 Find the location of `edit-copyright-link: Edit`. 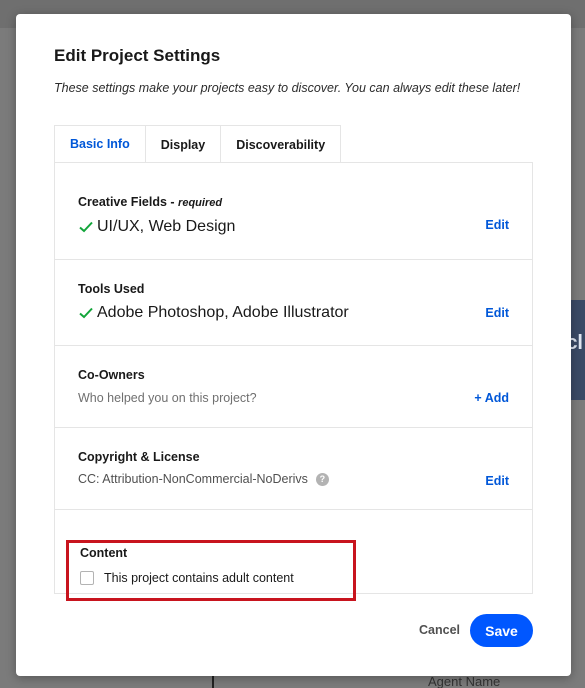

edit-copyright-link: Edit is located at coordinates (497, 481).